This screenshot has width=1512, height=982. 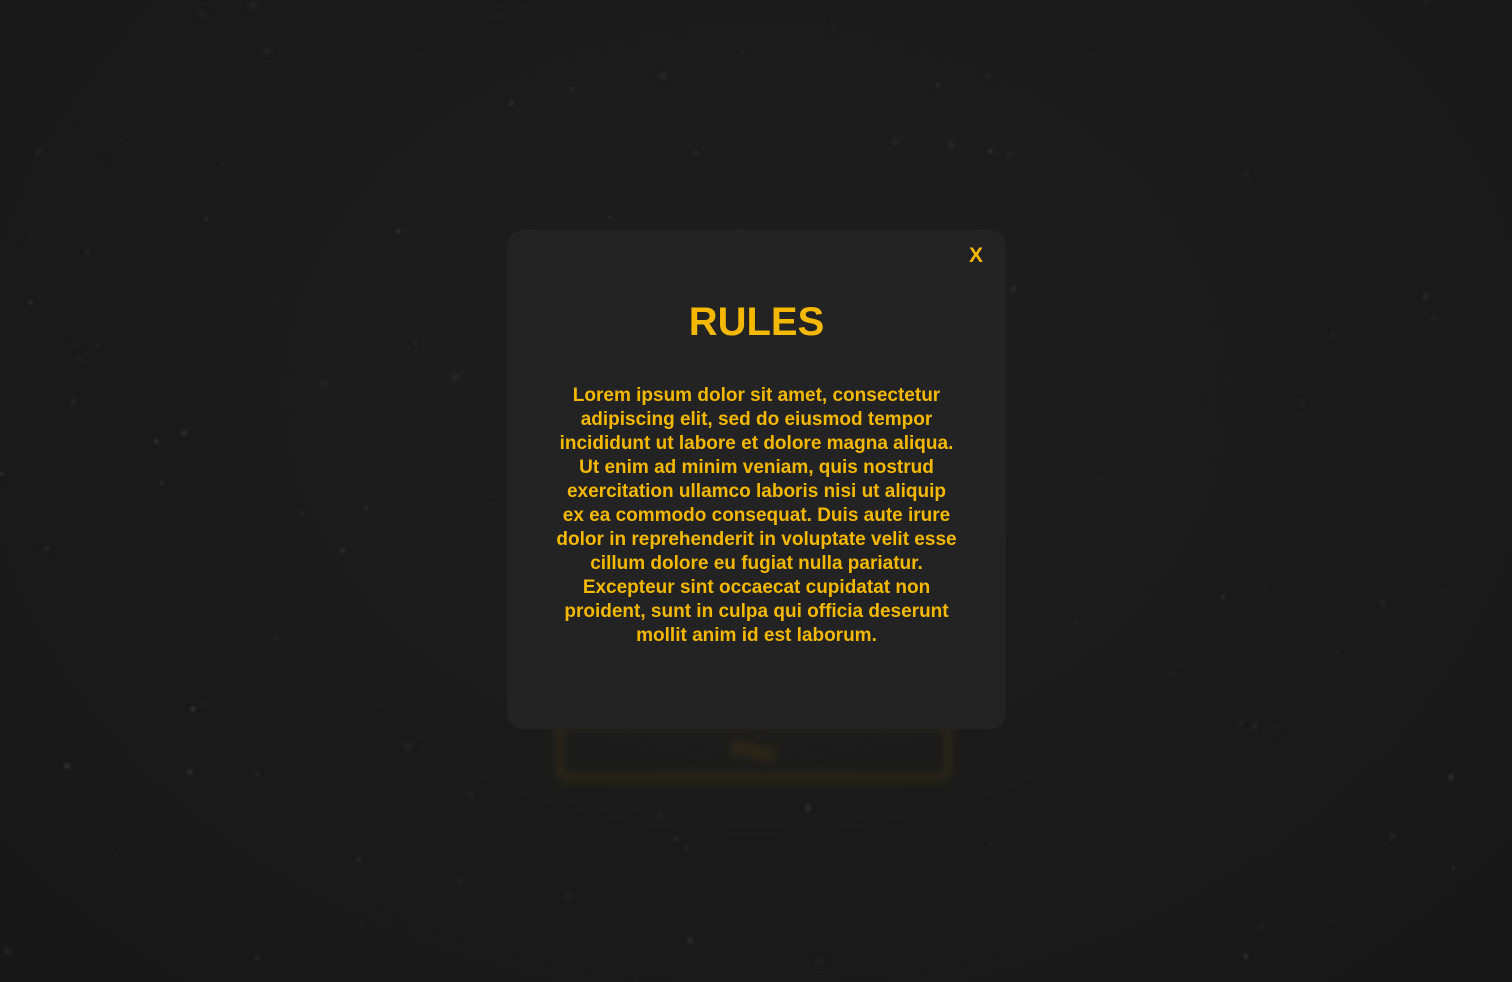 I want to click on close-button: X, so click(x=976, y=256).